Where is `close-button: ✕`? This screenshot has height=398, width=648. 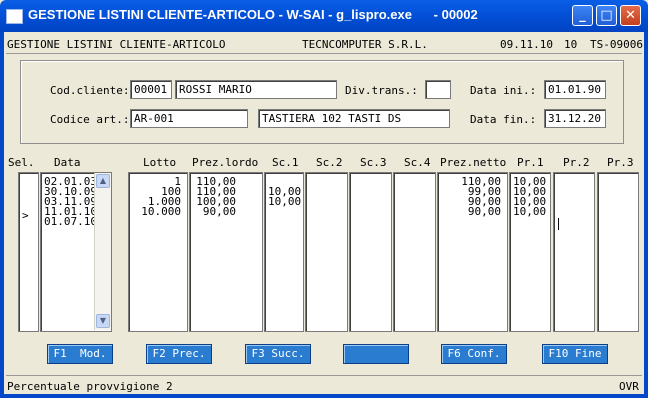 close-button: ✕ is located at coordinates (630, 15).